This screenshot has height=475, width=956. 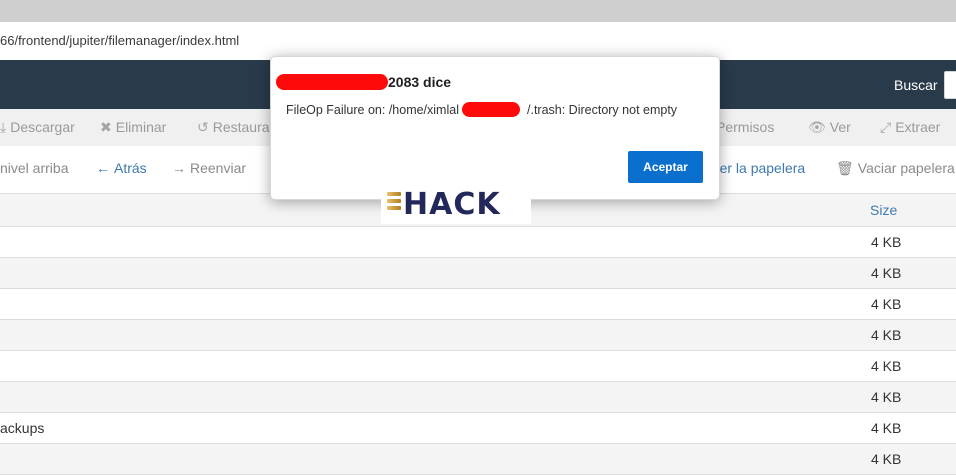 What do you see at coordinates (743, 127) in the screenshot?
I see `permissions-button: Permisos` at bounding box center [743, 127].